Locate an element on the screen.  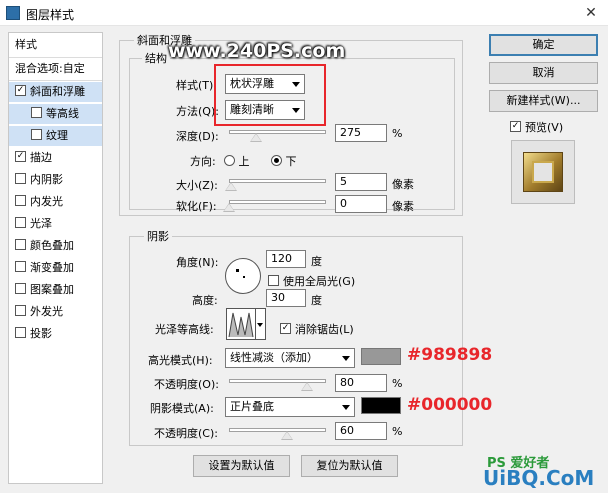
preview-frame-inner is located at coordinates (543, 172).